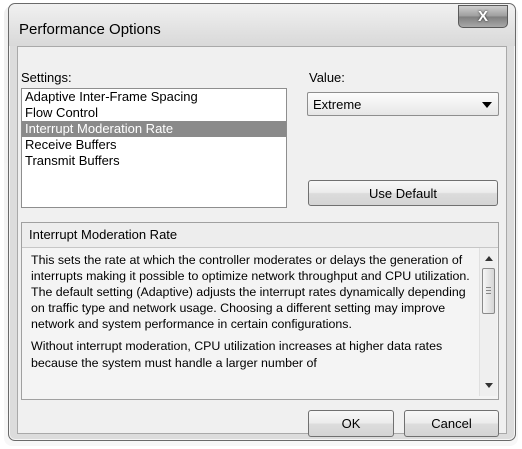 The image size is (522, 449). I want to click on description-header: Interrupt Moderation Rate, so click(260, 235).